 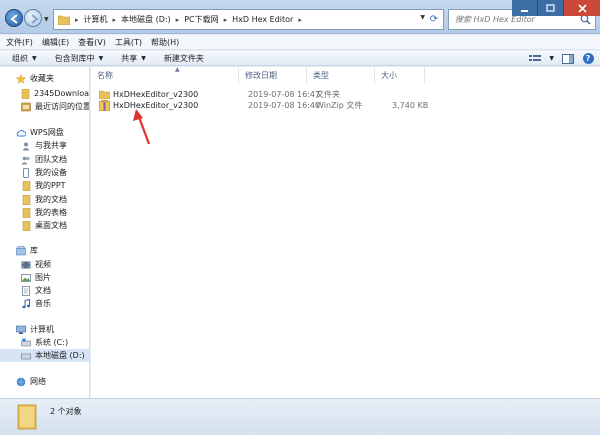 I want to click on close-button, so click(x=582, y=8).